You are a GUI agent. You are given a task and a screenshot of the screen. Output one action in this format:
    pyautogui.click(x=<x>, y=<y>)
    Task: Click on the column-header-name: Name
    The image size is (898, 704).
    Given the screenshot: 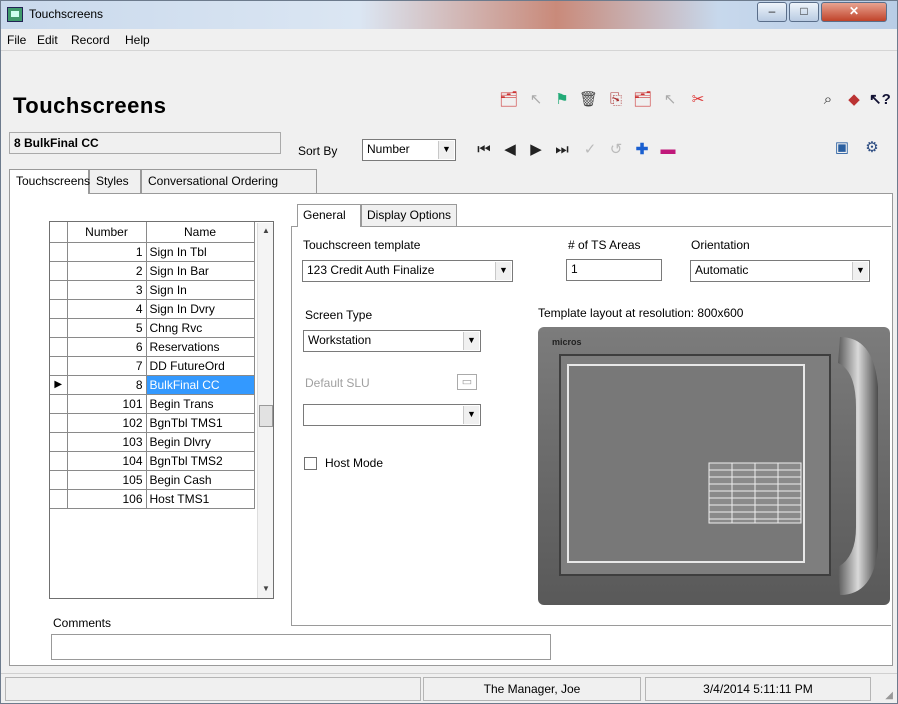 What is the action you would take?
    pyautogui.click(x=200, y=232)
    